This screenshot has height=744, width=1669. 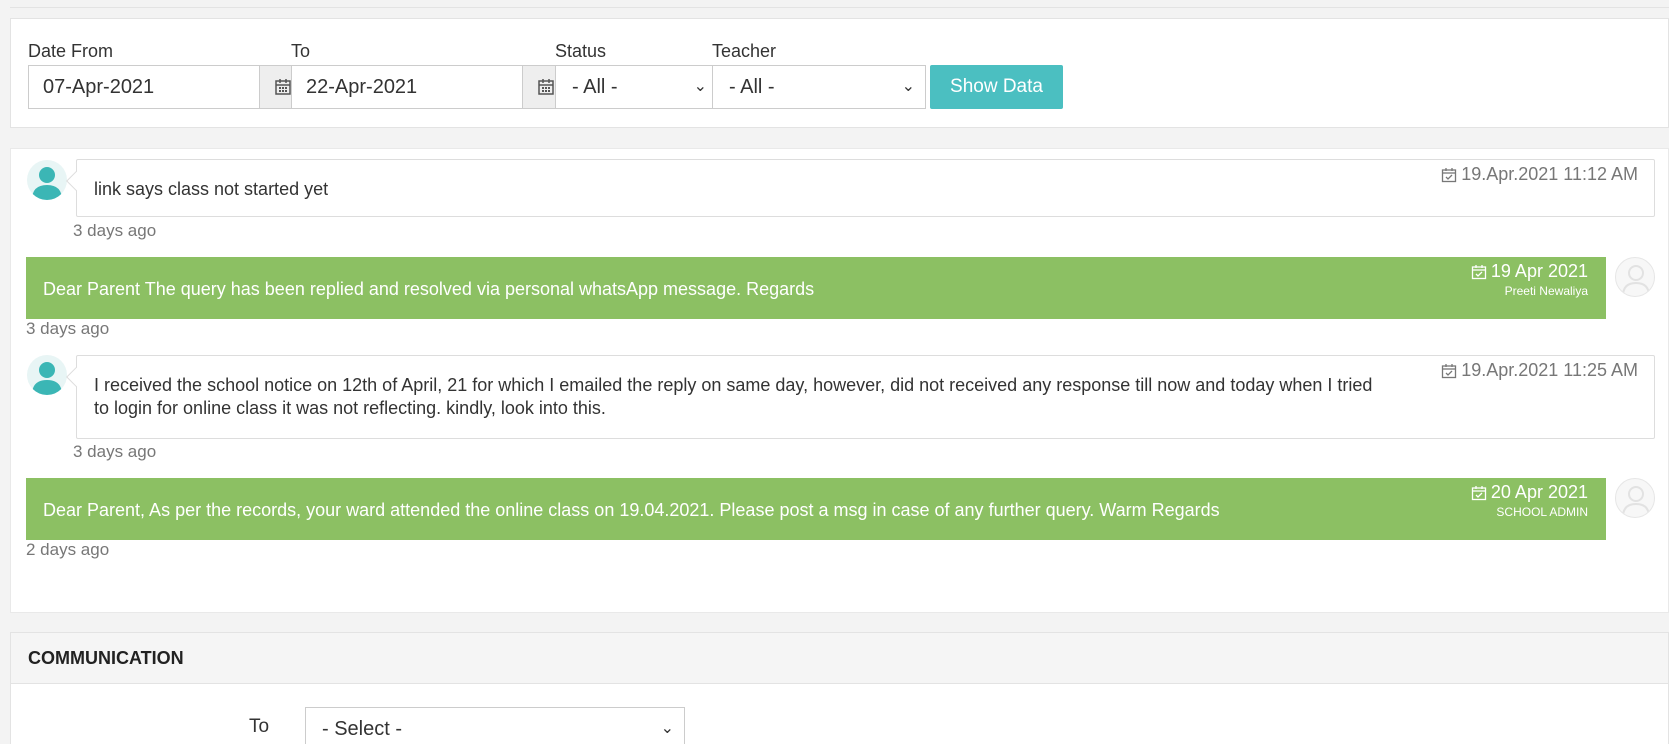 What do you see at coordinates (71, 51) in the screenshot?
I see `date-from-label: Date From` at bounding box center [71, 51].